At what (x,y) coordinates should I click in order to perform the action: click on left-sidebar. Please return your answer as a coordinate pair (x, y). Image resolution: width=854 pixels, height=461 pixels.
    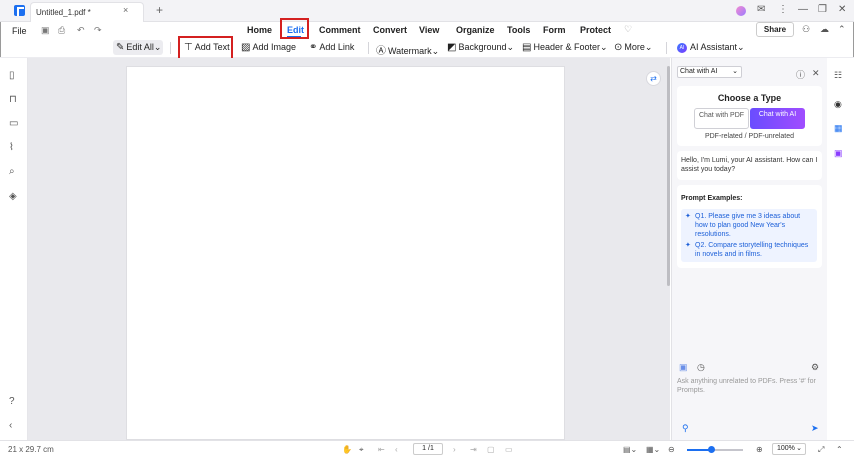
    Looking at the image, I should click on (14, 249).